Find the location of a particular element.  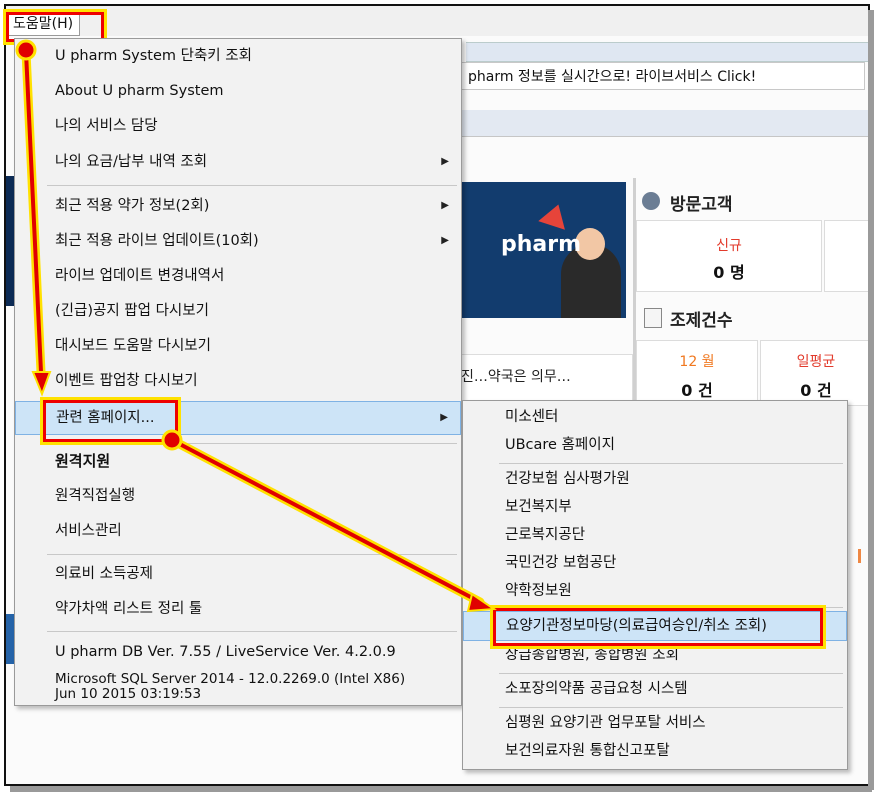

menu-item-live-update: 최근 적용 라이브 업데이트(10회) ▶ is located at coordinates (238, 241).